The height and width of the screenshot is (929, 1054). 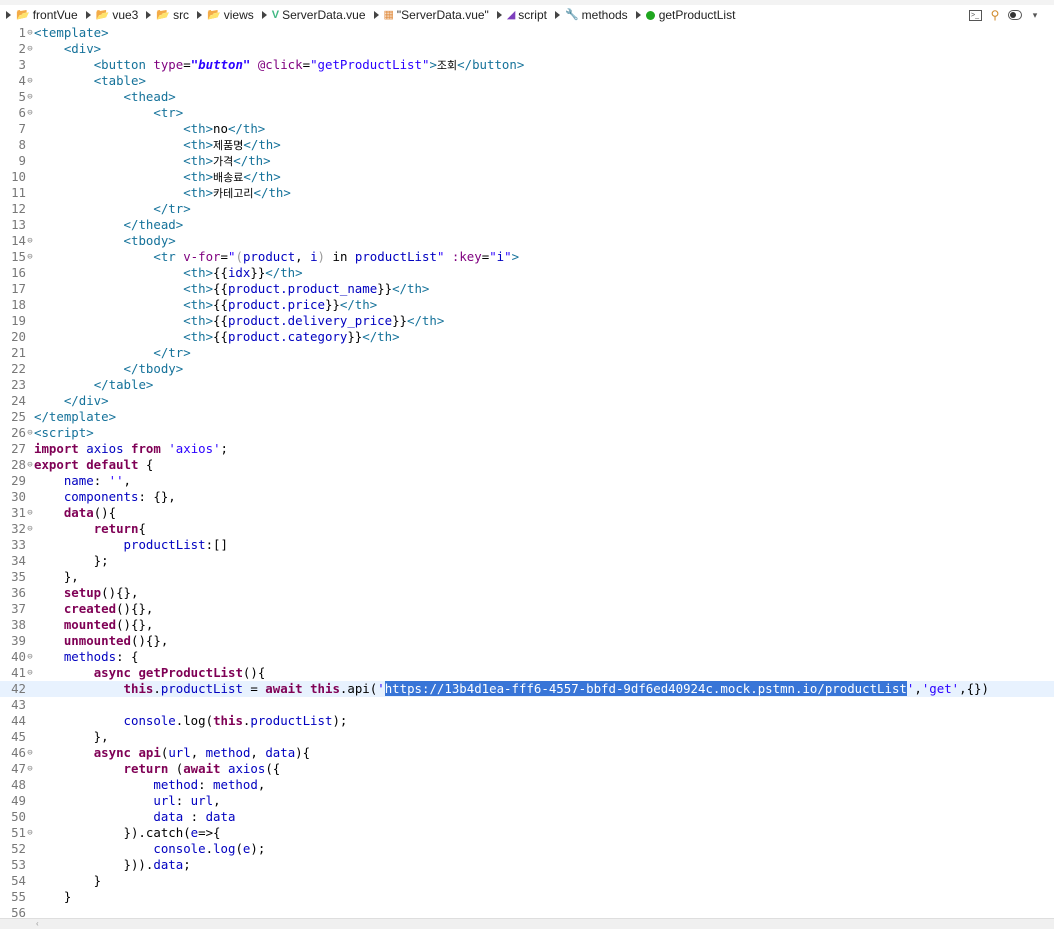 I want to click on code-line: 39 unmounted(){},, so click(x=527, y=641).